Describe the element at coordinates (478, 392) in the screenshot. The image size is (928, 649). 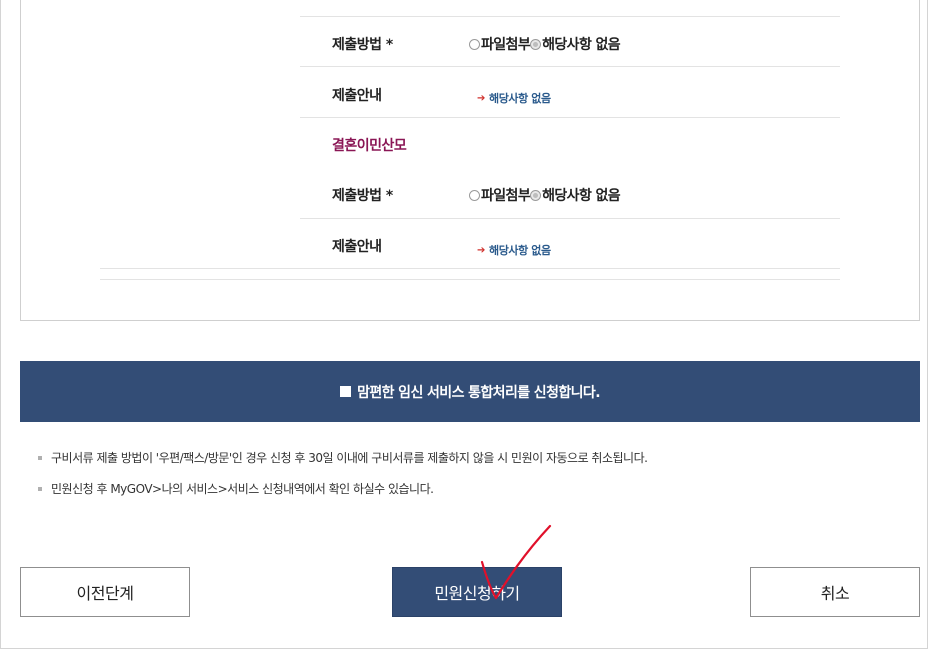
I see `banner-text: 맘편한 임신 서비스 통합처리를 신청합니다.` at that location.